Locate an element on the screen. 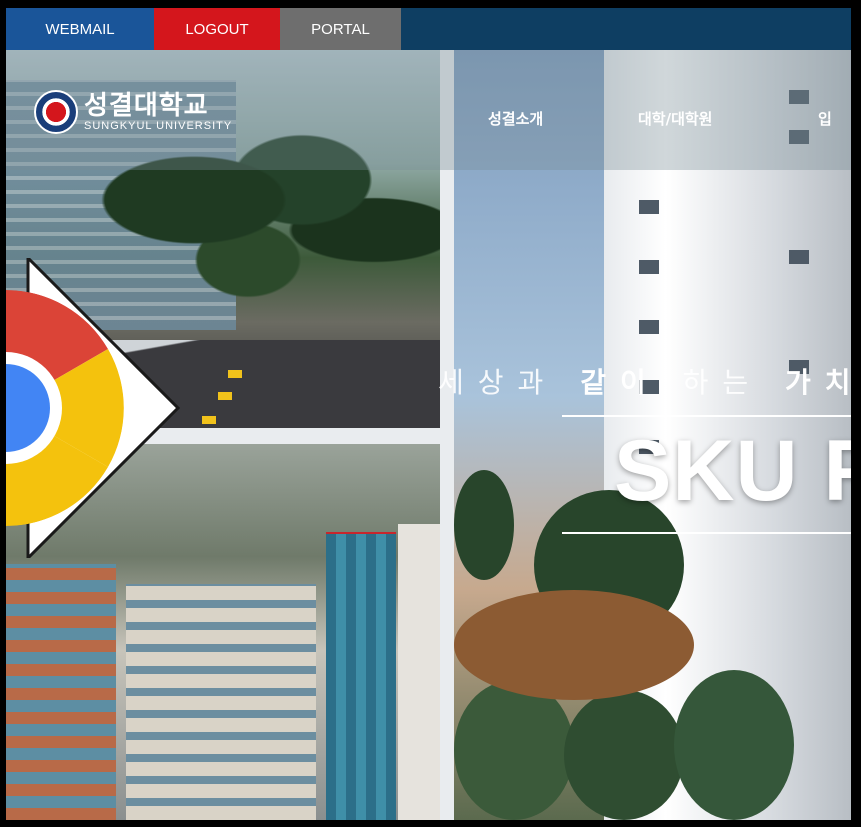  hero-subtitle: 세상과 같이 하는 가치 is located at coordinates (644, 382).